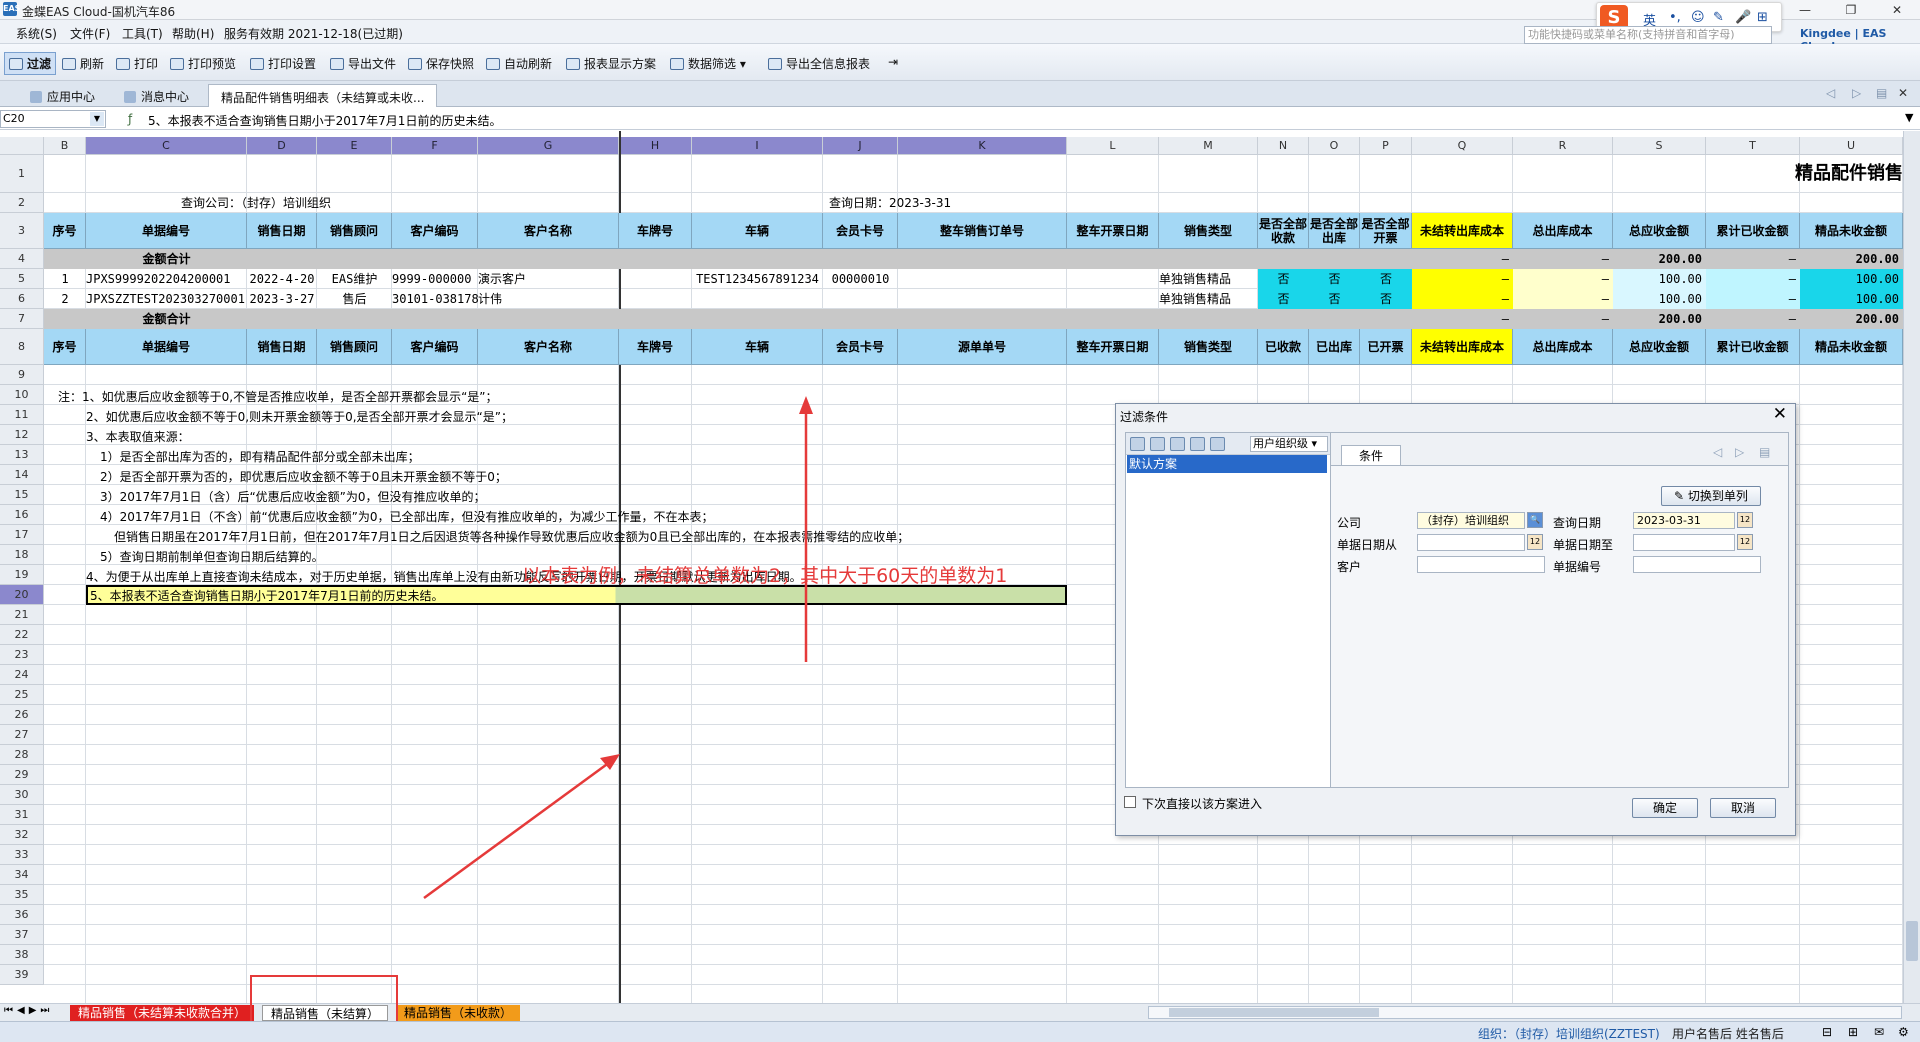  I want to click on direct-enter-checkbox, so click(1130, 802).